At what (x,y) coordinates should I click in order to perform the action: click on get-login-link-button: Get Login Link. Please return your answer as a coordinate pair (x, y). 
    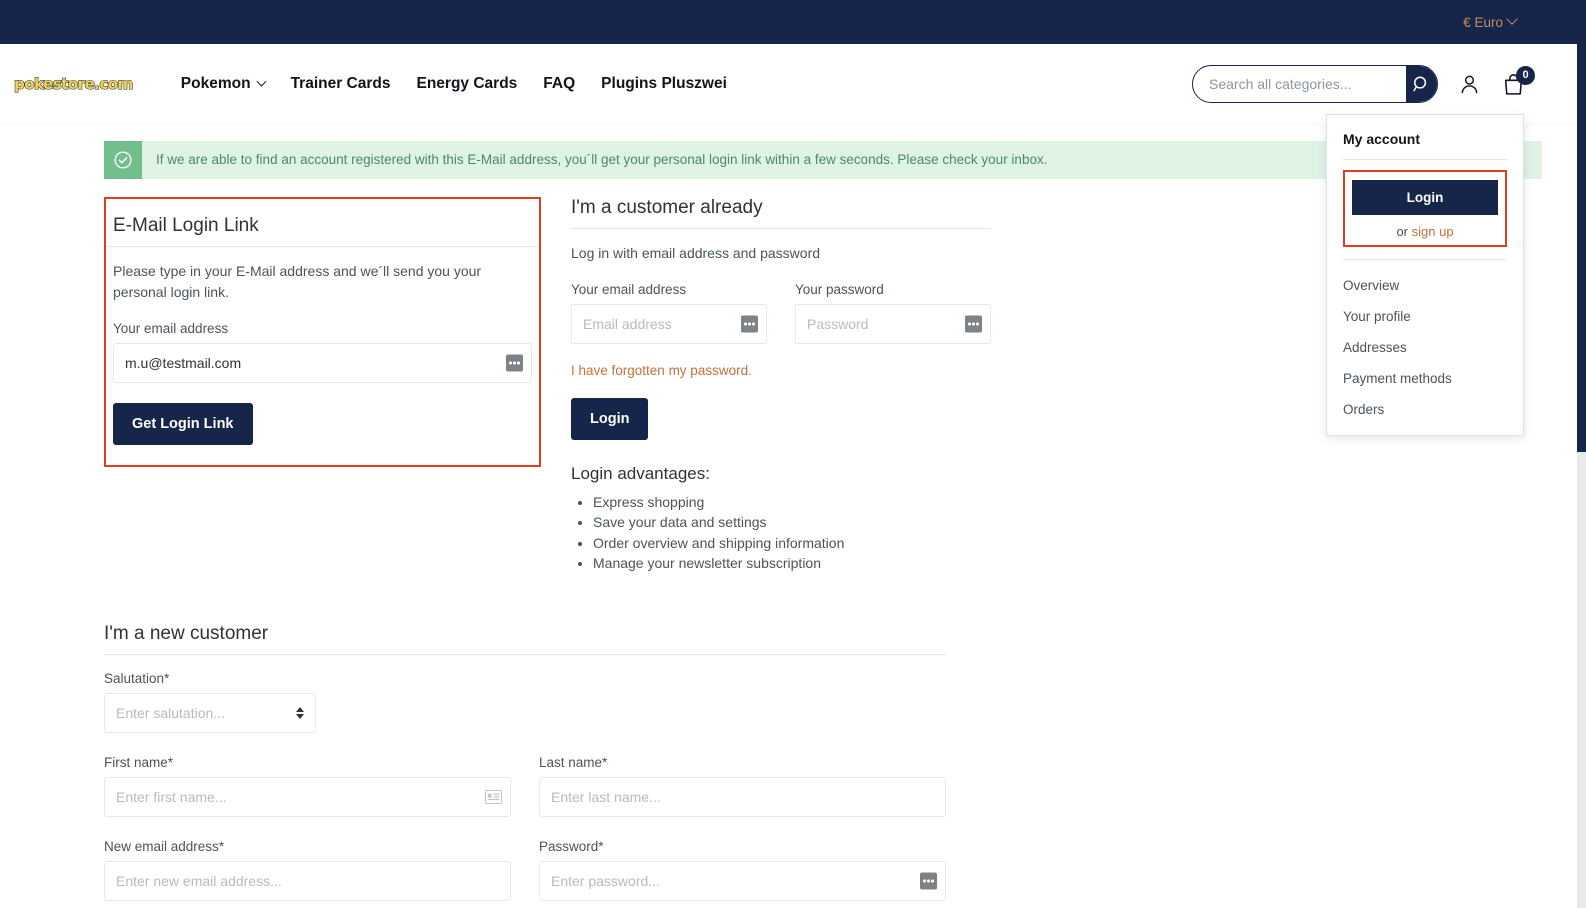
    Looking at the image, I should click on (183, 424).